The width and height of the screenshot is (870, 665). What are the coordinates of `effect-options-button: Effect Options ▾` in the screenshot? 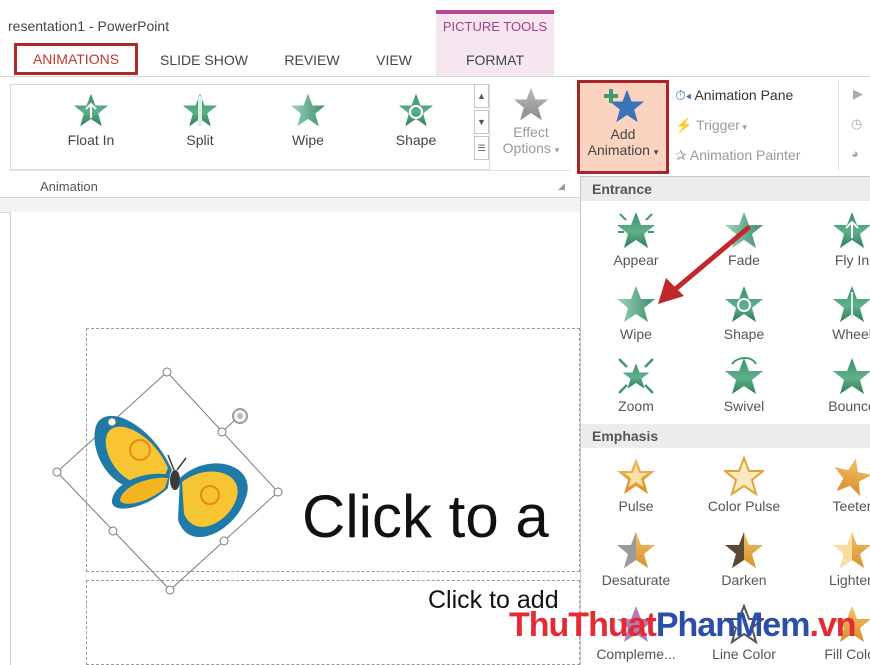 It's located at (531, 131).